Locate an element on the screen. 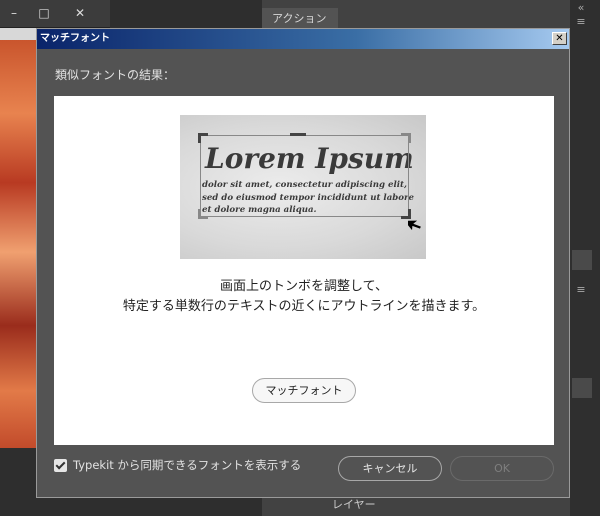  selection-box is located at coordinates (304, 176).